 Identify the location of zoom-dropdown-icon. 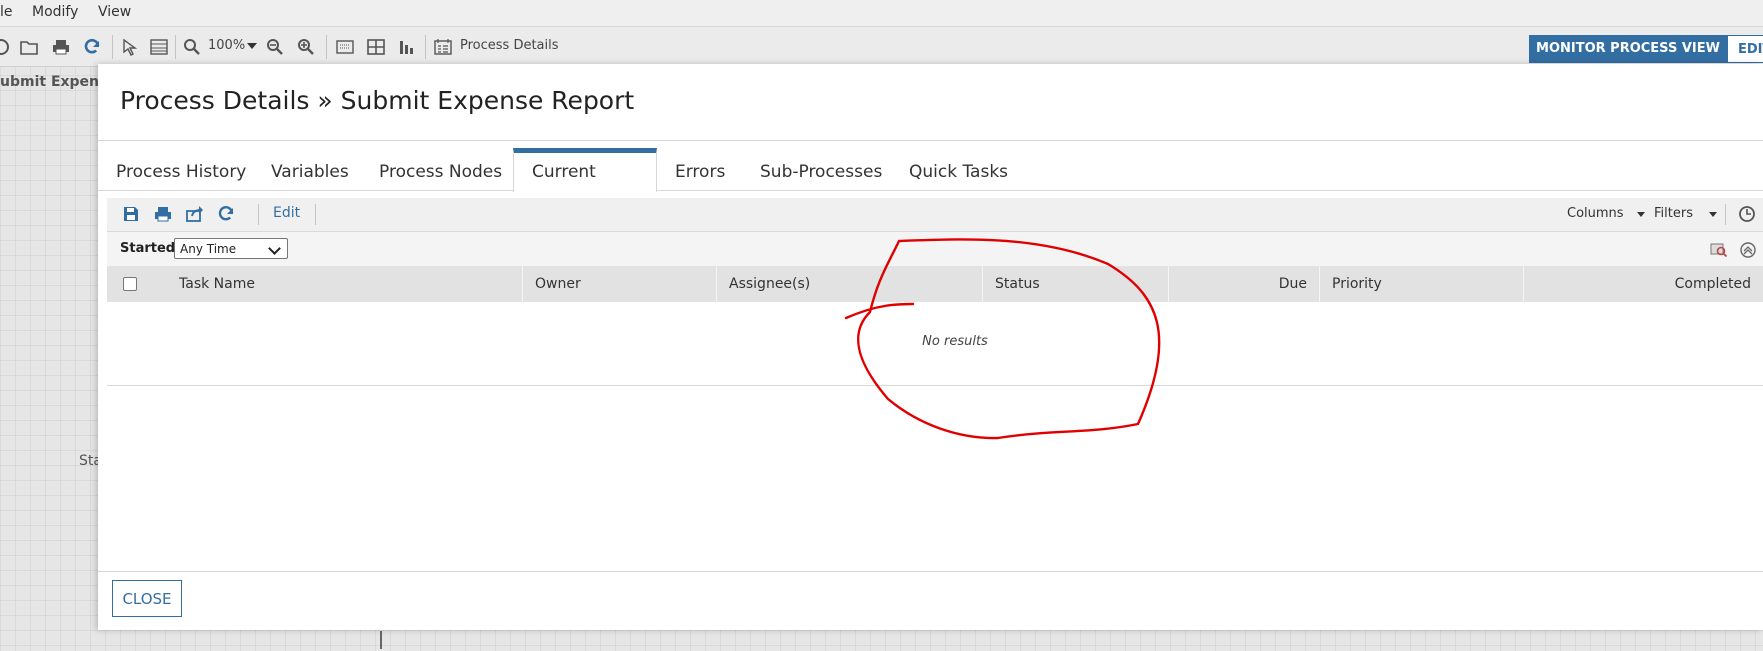
(252, 46).